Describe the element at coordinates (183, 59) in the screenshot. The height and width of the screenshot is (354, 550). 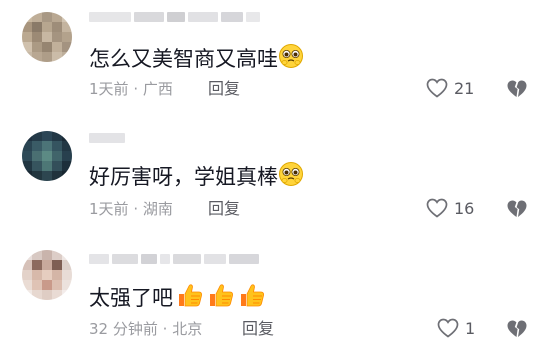
I see `comment-body: 怎么又美智商又高哇` at that location.